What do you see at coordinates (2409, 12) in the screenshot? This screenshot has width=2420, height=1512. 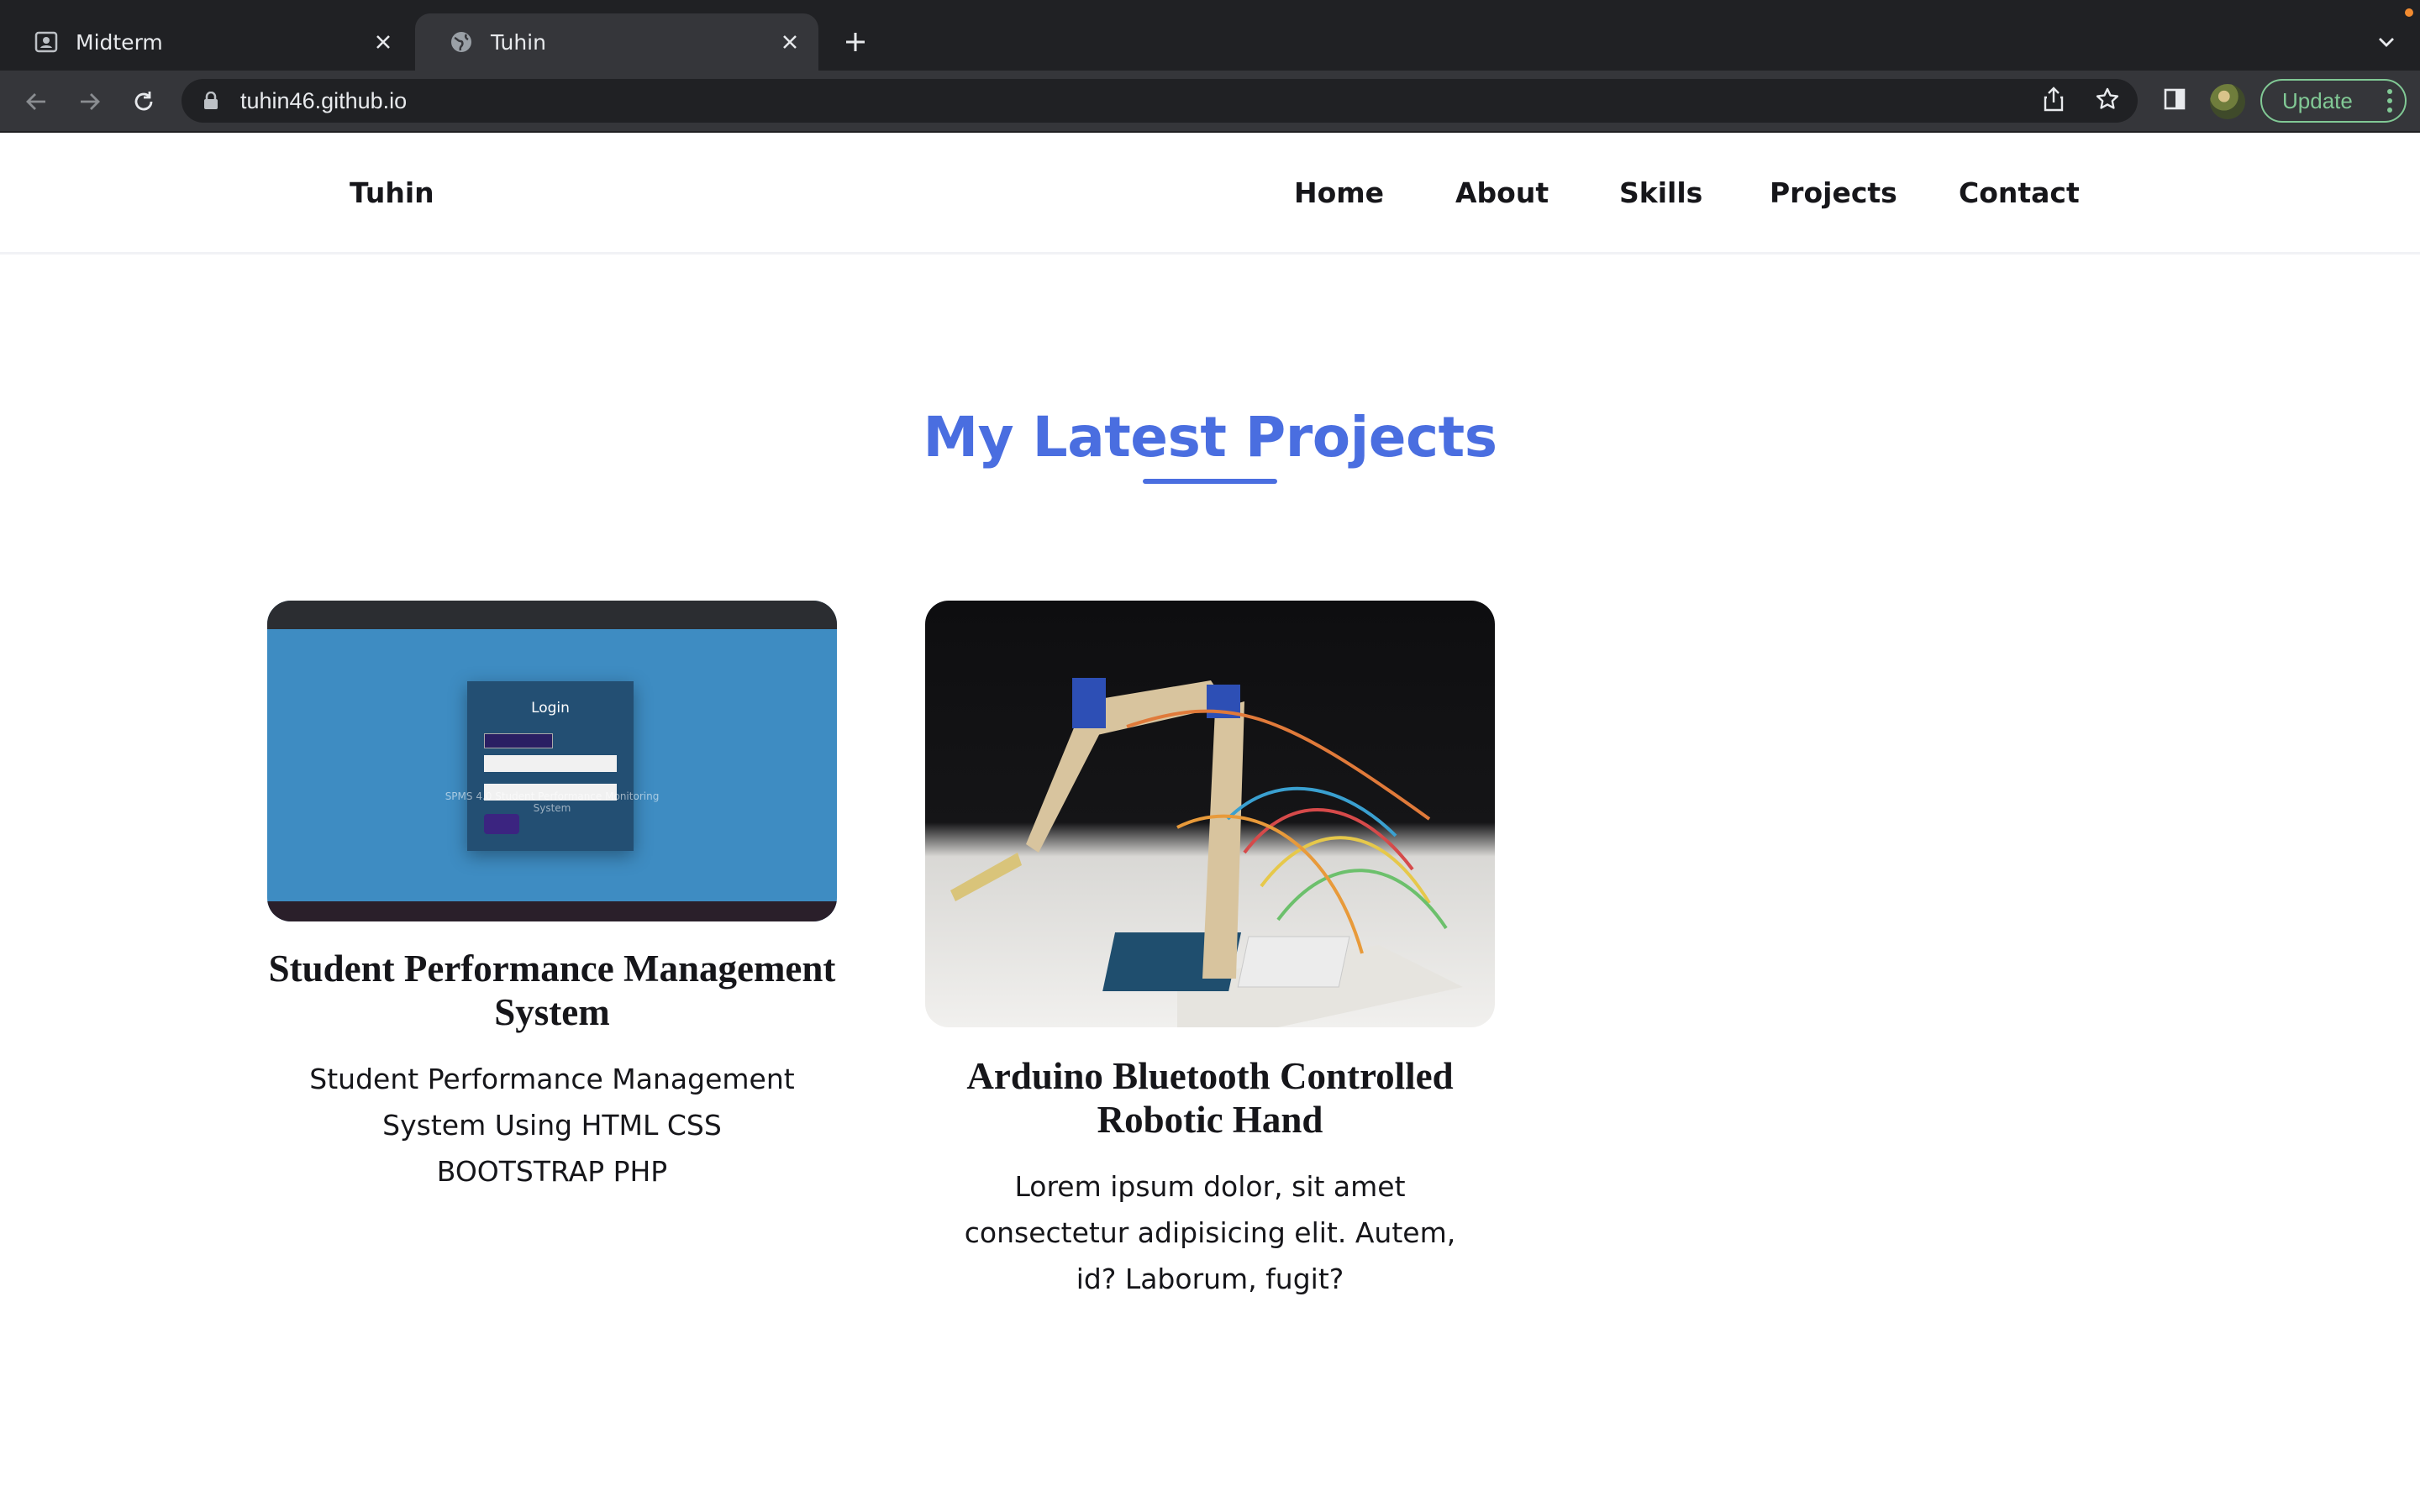 I see `notification-dot` at bounding box center [2409, 12].